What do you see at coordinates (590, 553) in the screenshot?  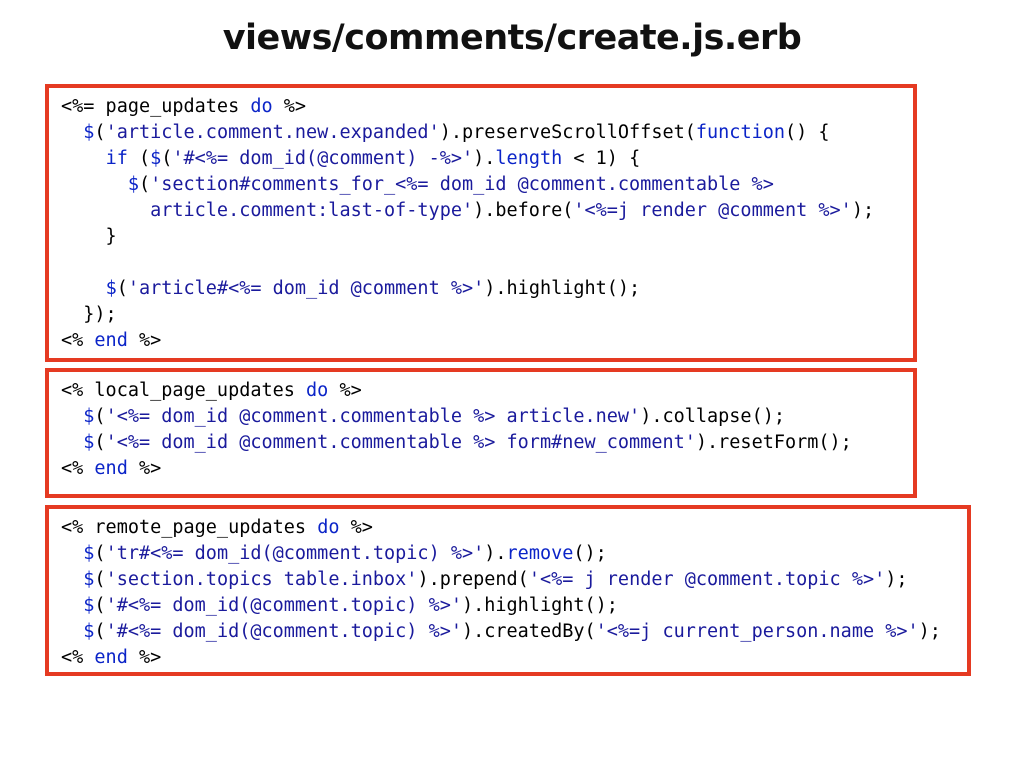 I see `code-text: ();` at bounding box center [590, 553].